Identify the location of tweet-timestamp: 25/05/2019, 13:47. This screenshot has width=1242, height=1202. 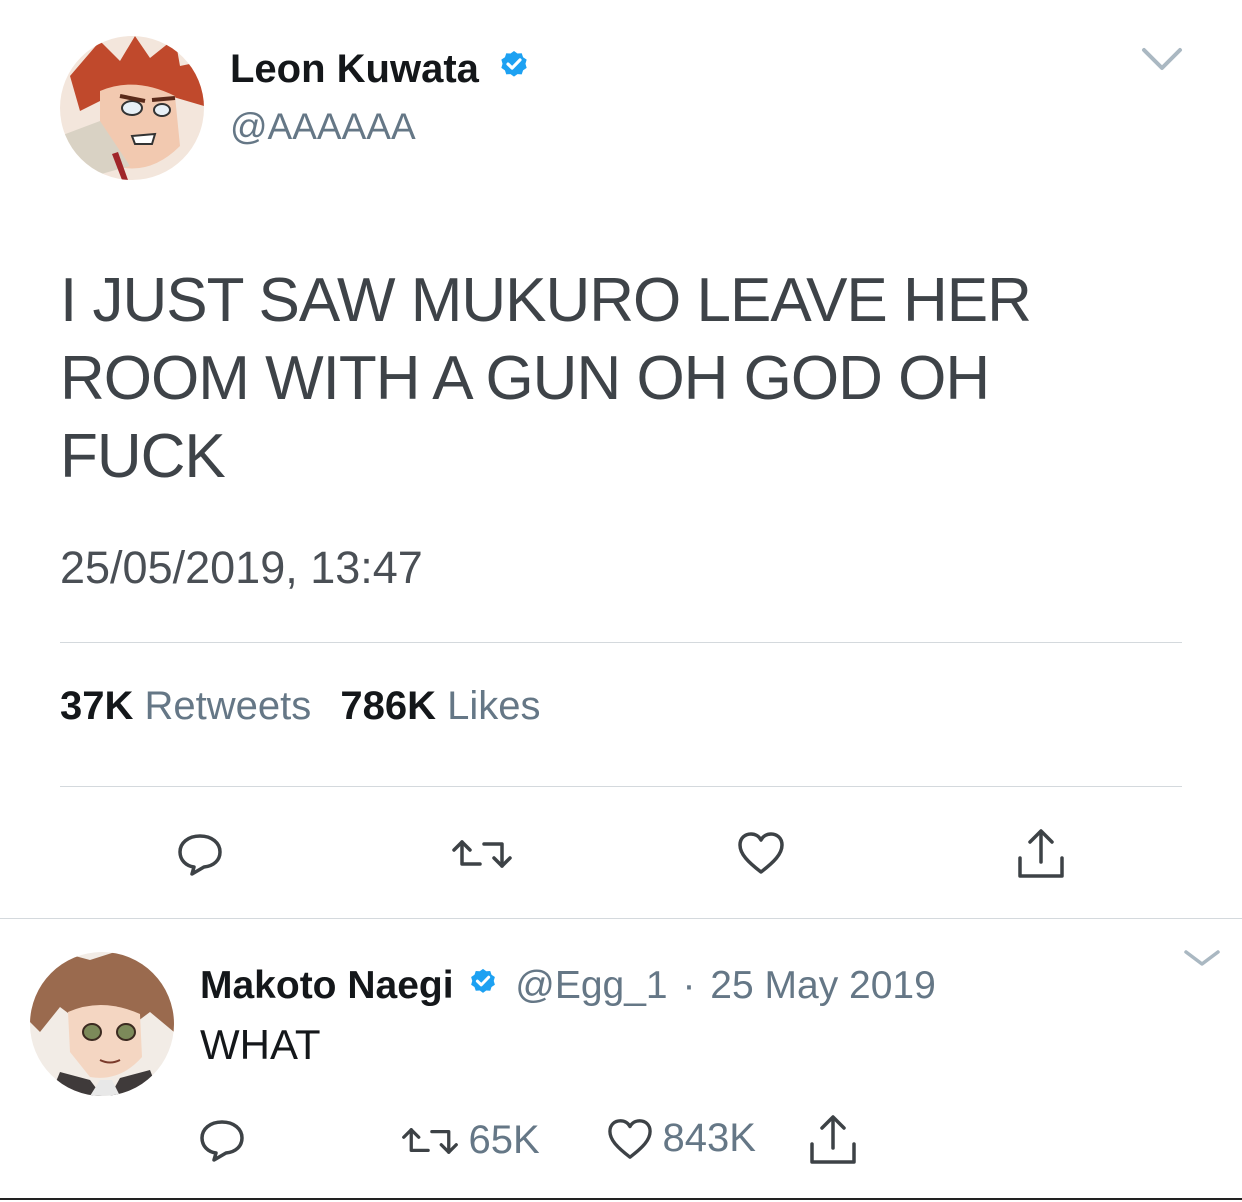
(241, 567).